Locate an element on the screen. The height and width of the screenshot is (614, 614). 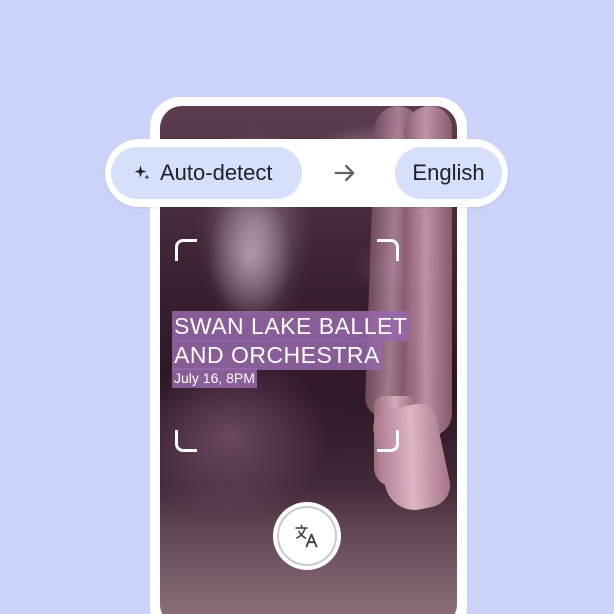
source-language-label: Auto-detect is located at coordinates (216, 172).